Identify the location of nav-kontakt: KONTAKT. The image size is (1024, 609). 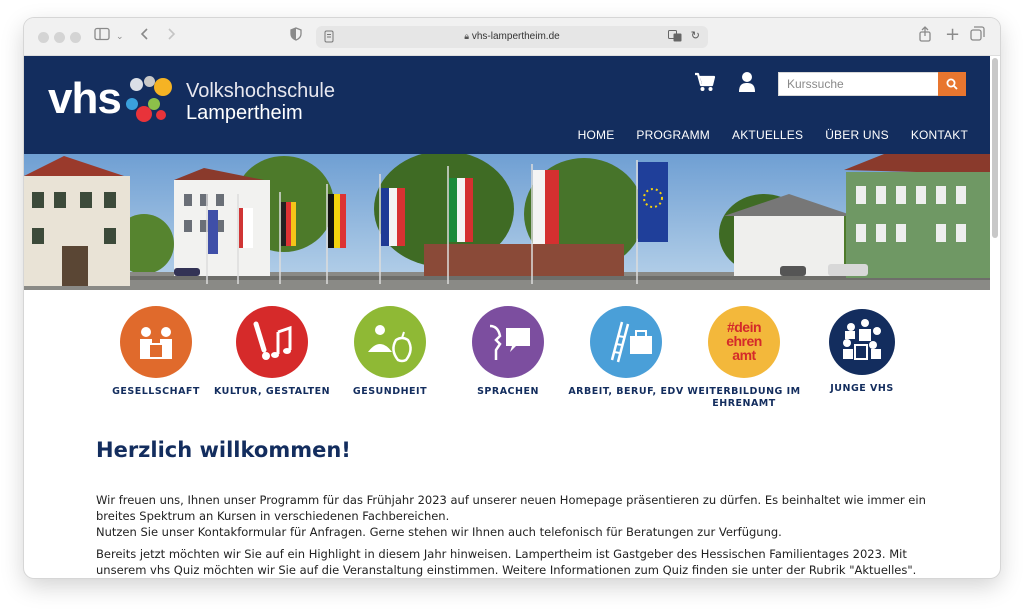
(939, 135).